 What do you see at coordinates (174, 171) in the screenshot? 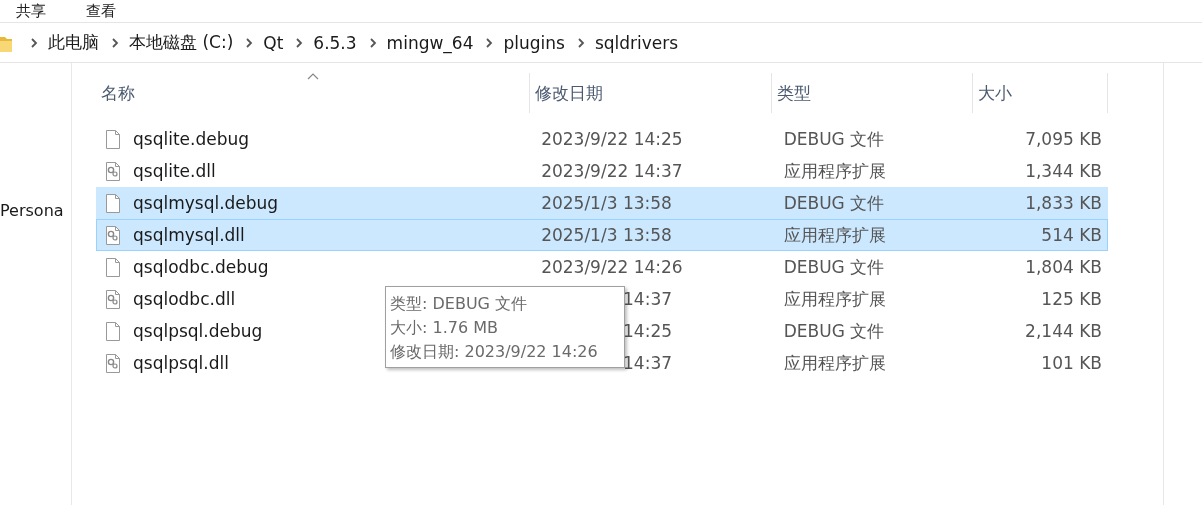
I see `file-name: qsqlite.dll` at bounding box center [174, 171].